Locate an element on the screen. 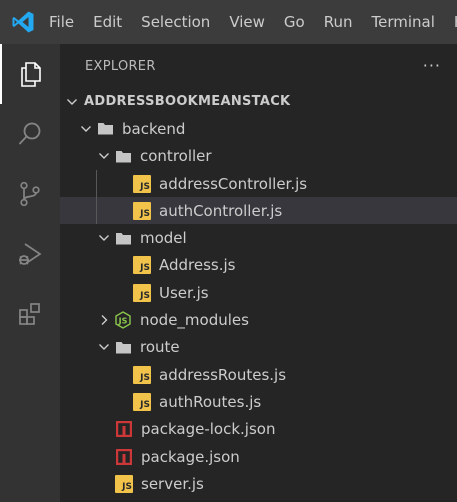 The width and height of the screenshot is (457, 502). menu-item-run: Run is located at coordinates (338, 22).